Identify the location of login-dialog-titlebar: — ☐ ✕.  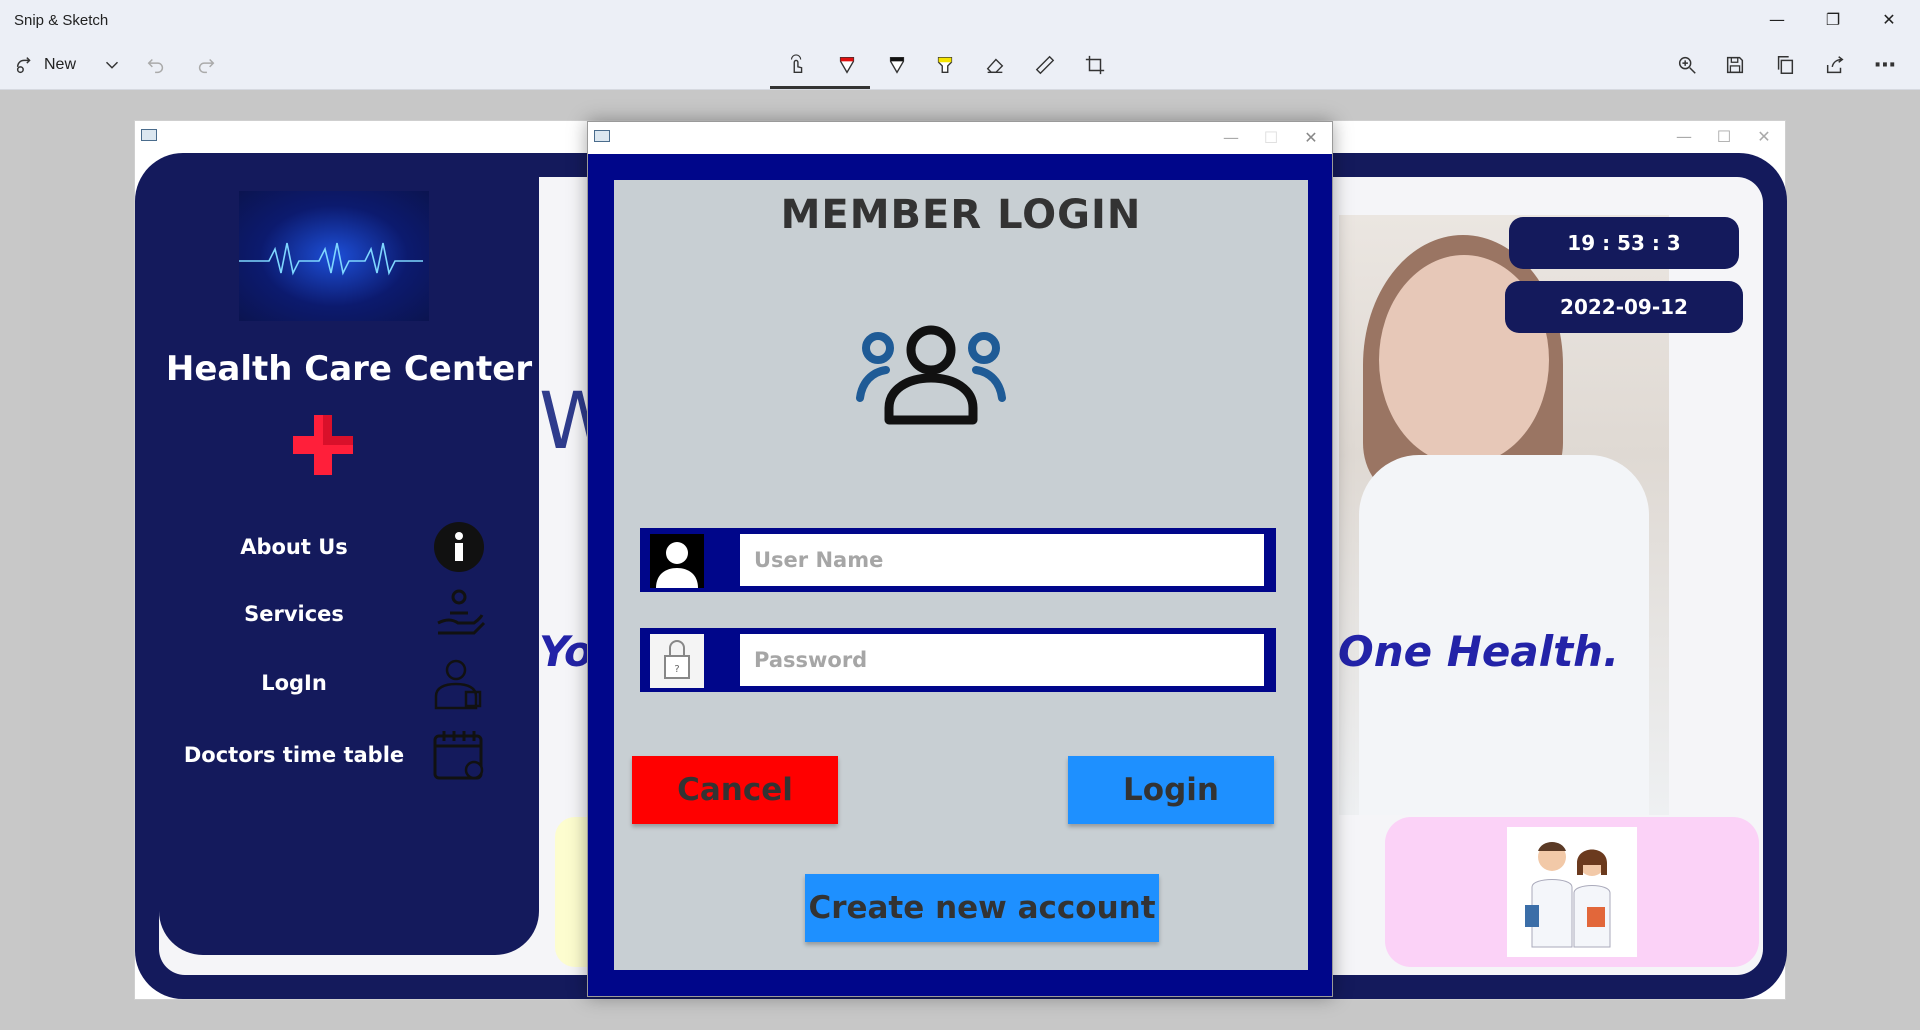
(960, 138).